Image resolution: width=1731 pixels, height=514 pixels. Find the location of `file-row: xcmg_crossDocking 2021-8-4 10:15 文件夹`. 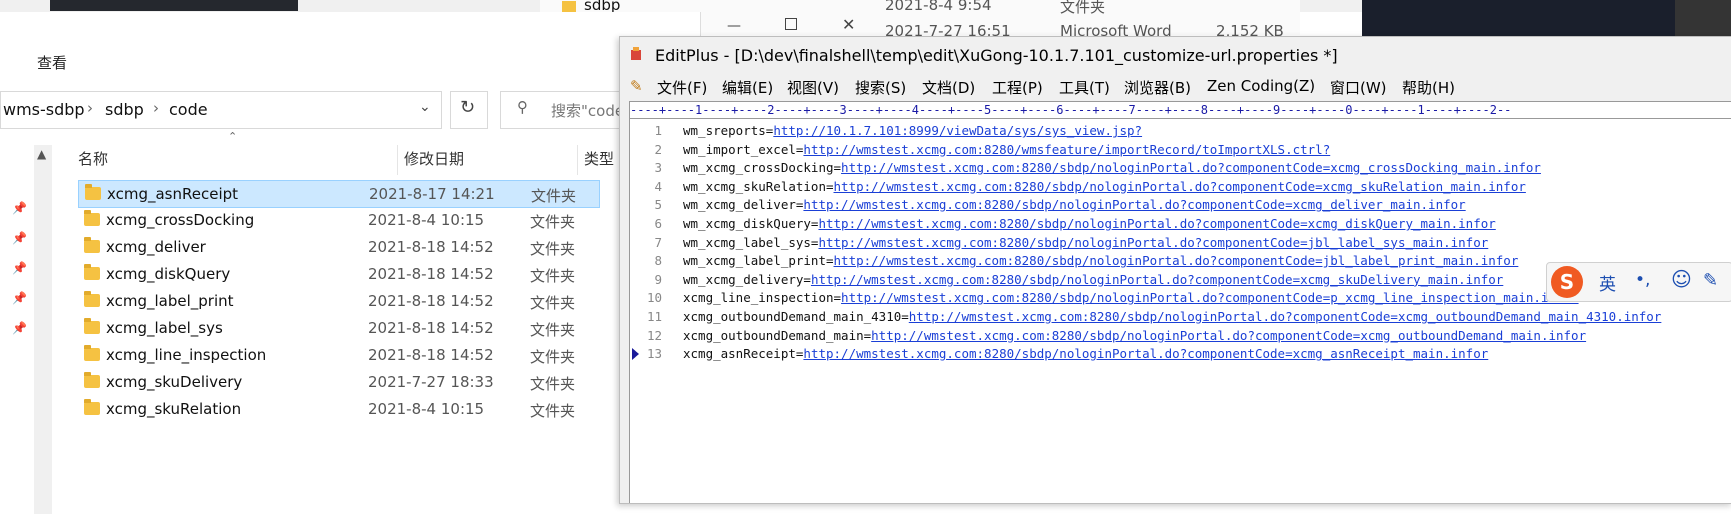

file-row: xcmg_crossDocking 2021-8-4 10:15 文件夹 is located at coordinates (338, 220).